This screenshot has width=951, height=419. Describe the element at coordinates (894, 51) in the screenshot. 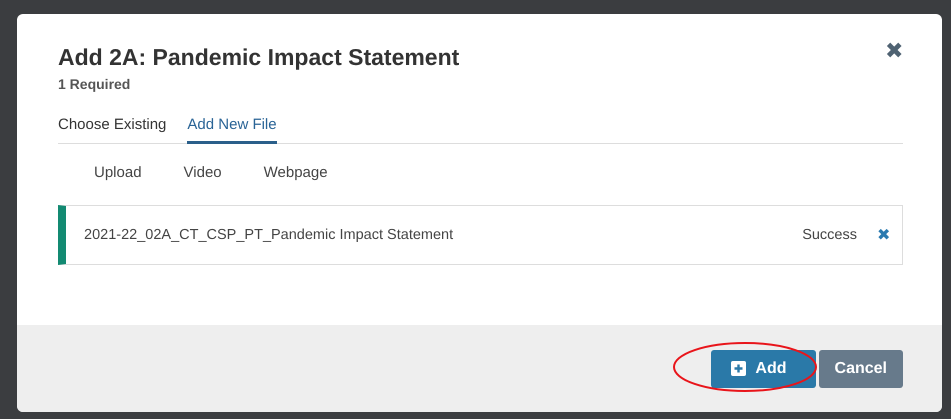

I see `close-button: ✖` at that location.